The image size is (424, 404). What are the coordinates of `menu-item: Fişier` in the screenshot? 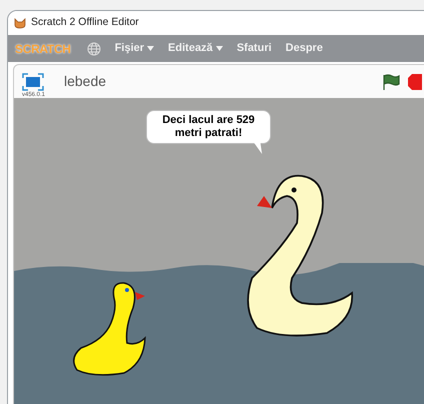 It's located at (134, 48).